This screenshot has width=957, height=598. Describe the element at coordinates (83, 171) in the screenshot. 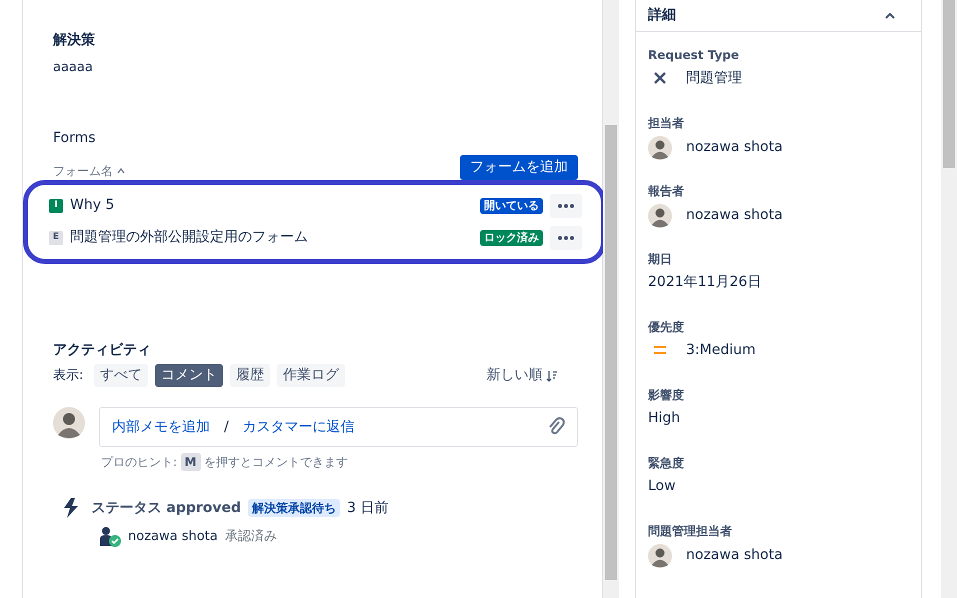

I see `column-header: フォーム名` at that location.